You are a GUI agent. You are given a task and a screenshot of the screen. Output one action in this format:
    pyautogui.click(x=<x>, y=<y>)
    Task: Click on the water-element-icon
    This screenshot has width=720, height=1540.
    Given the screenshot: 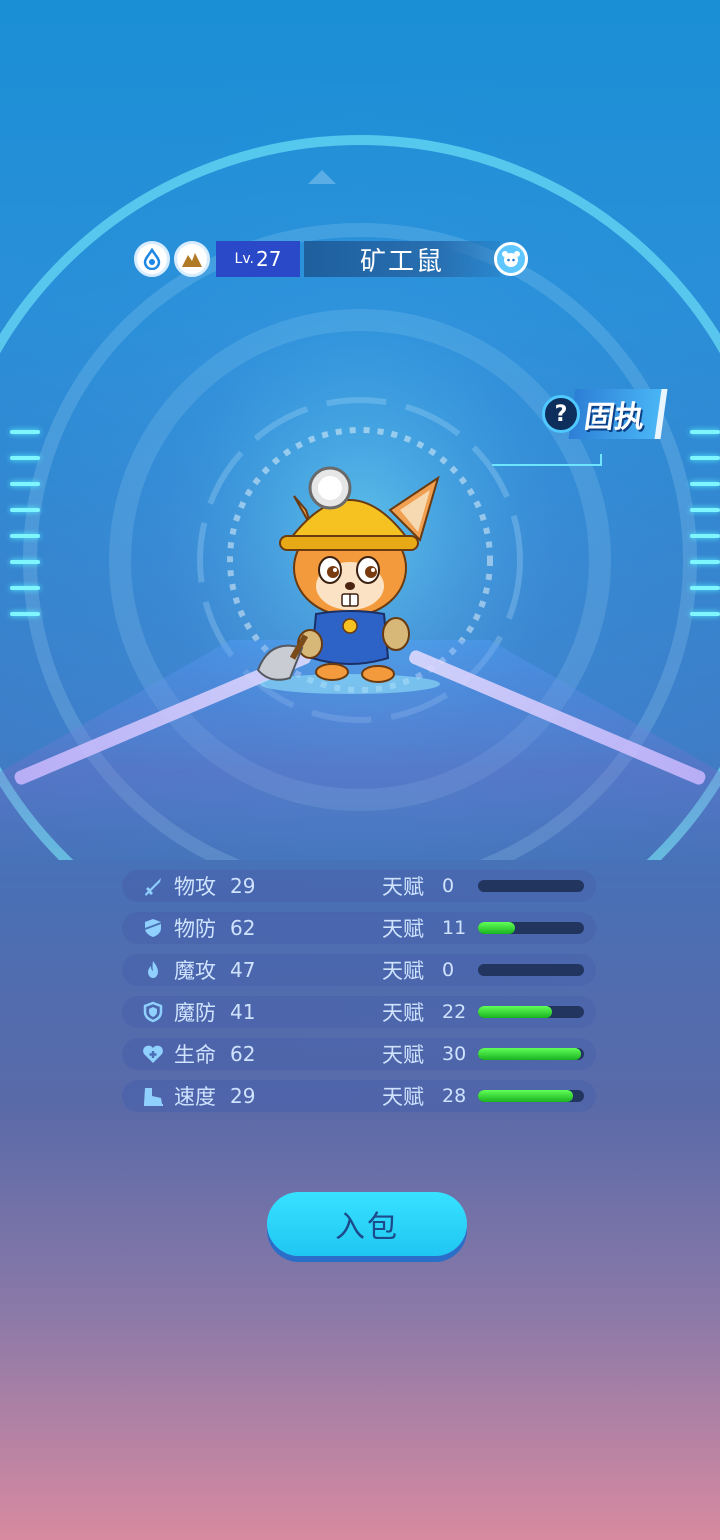 What is the action you would take?
    pyautogui.click(x=152, y=259)
    